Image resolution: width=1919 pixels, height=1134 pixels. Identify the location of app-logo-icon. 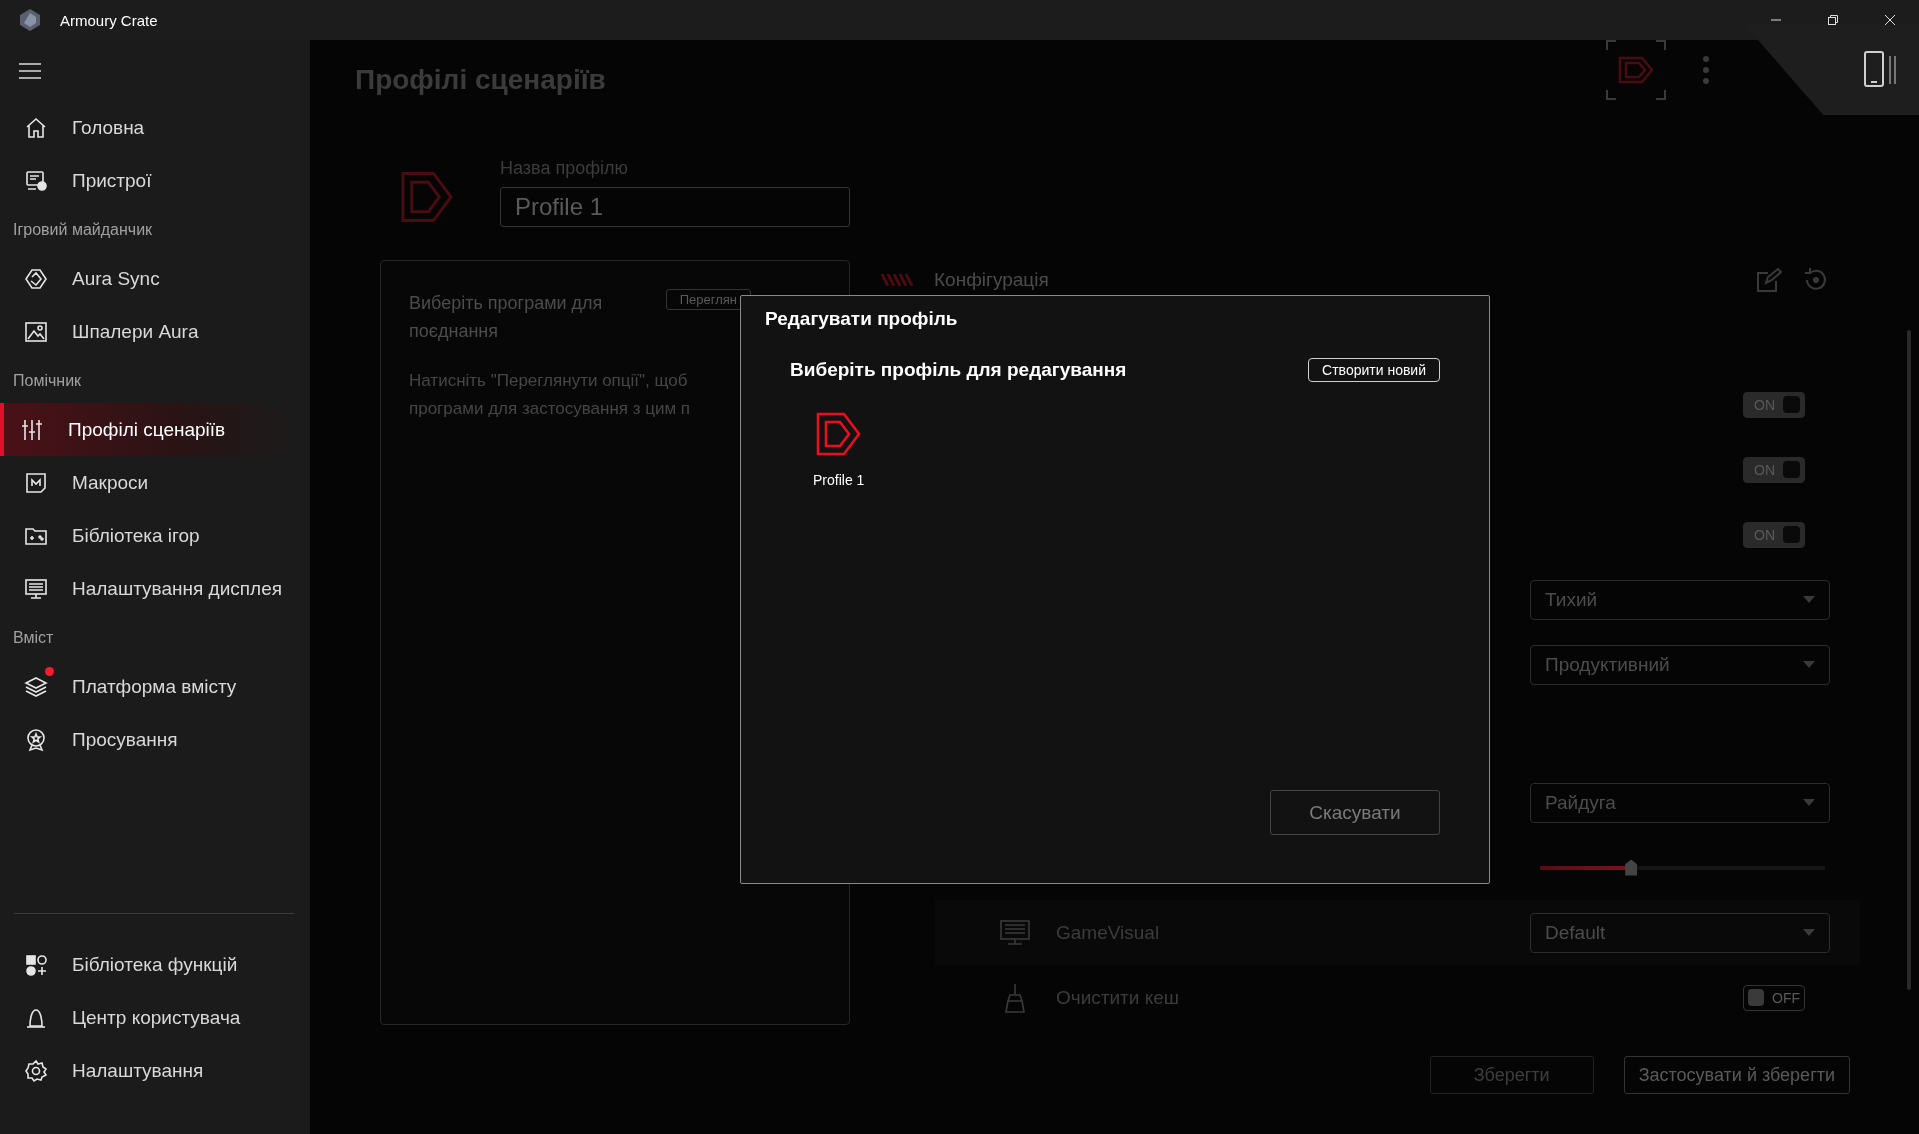
(30, 20).